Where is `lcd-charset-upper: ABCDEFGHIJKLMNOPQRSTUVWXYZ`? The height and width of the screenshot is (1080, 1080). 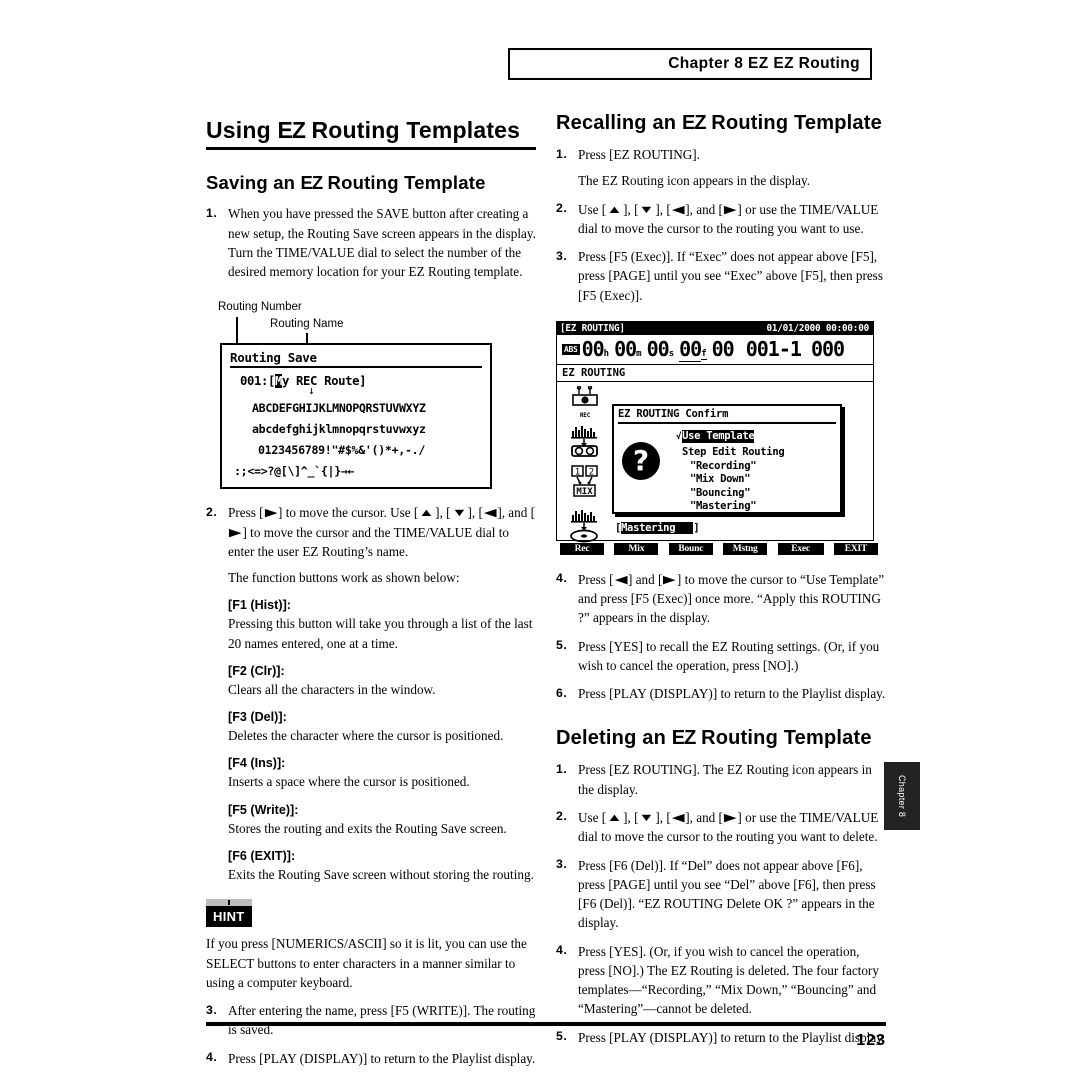
lcd-charset-upper: ABCDEFGHIJKLMNOPQRSTUVWXYZ is located at coordinates (339, 408).